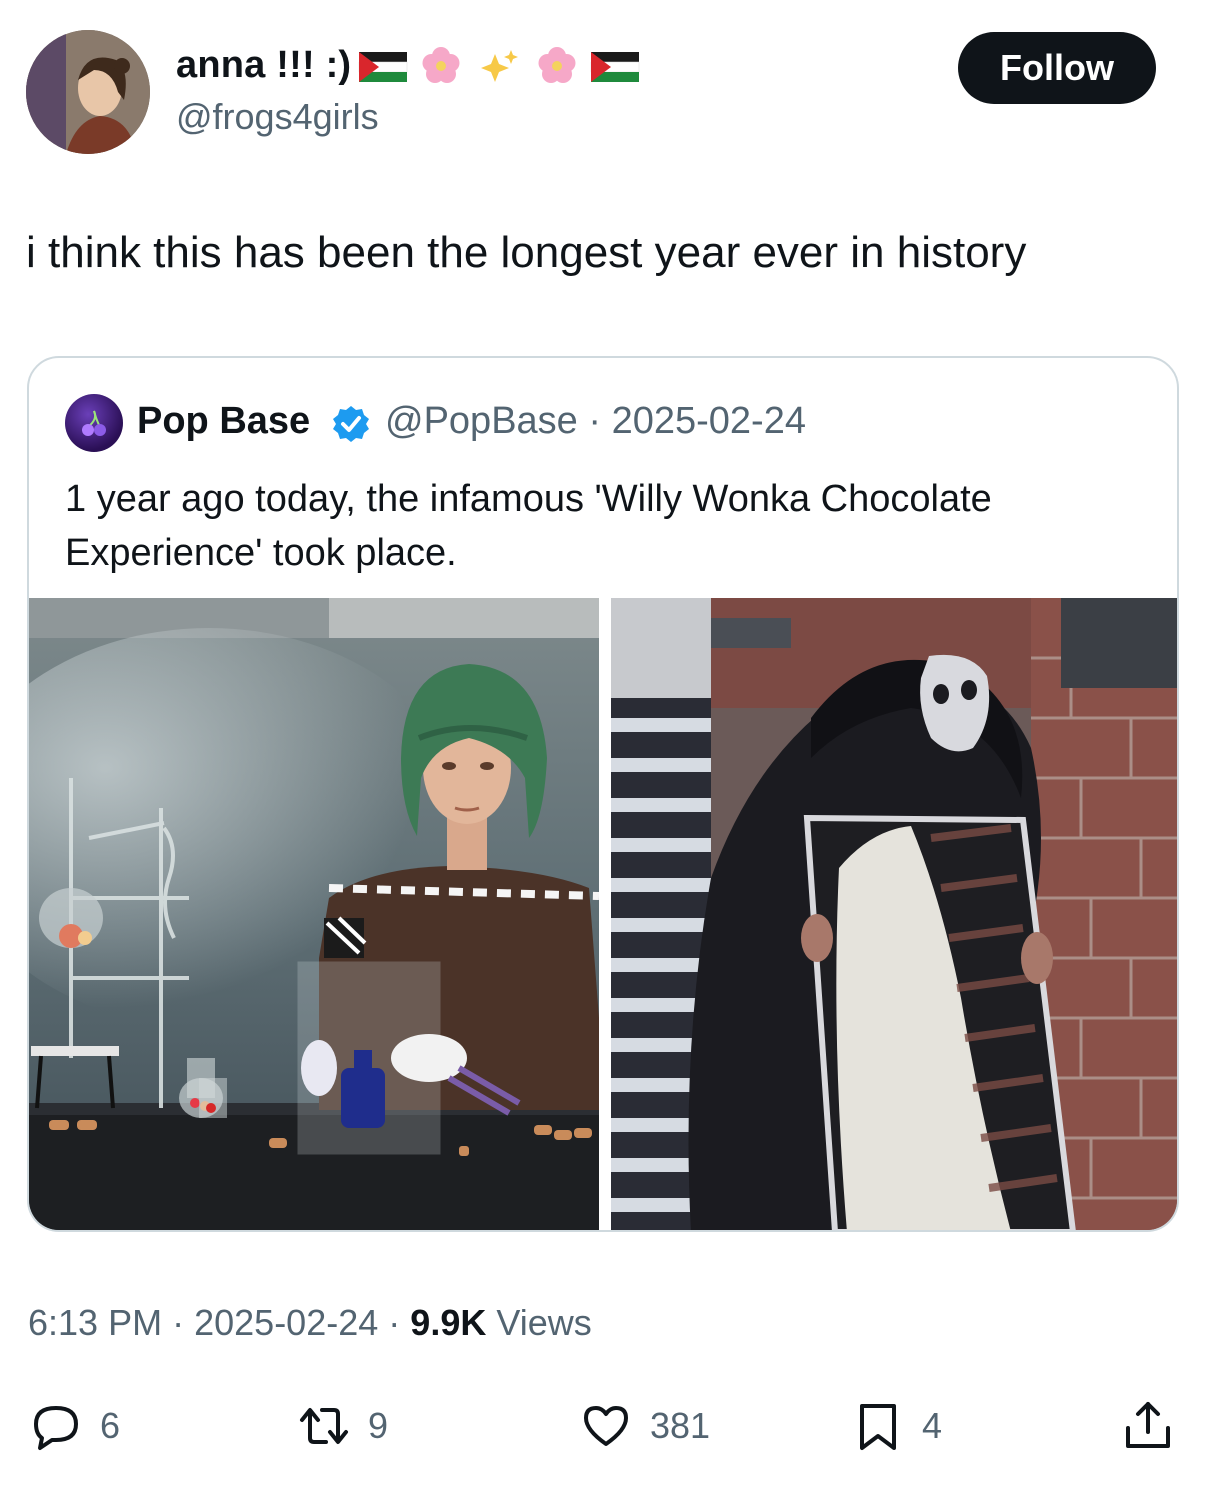  I want to click on sparkles-icon, so click(500, 65).